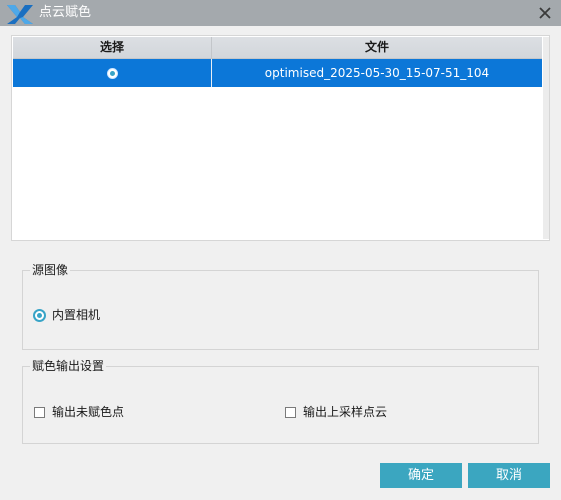 Image resolution: width=561 pixels, height=500 pixels. I want to click on window-title: 点云赋色, so click(65, 12).